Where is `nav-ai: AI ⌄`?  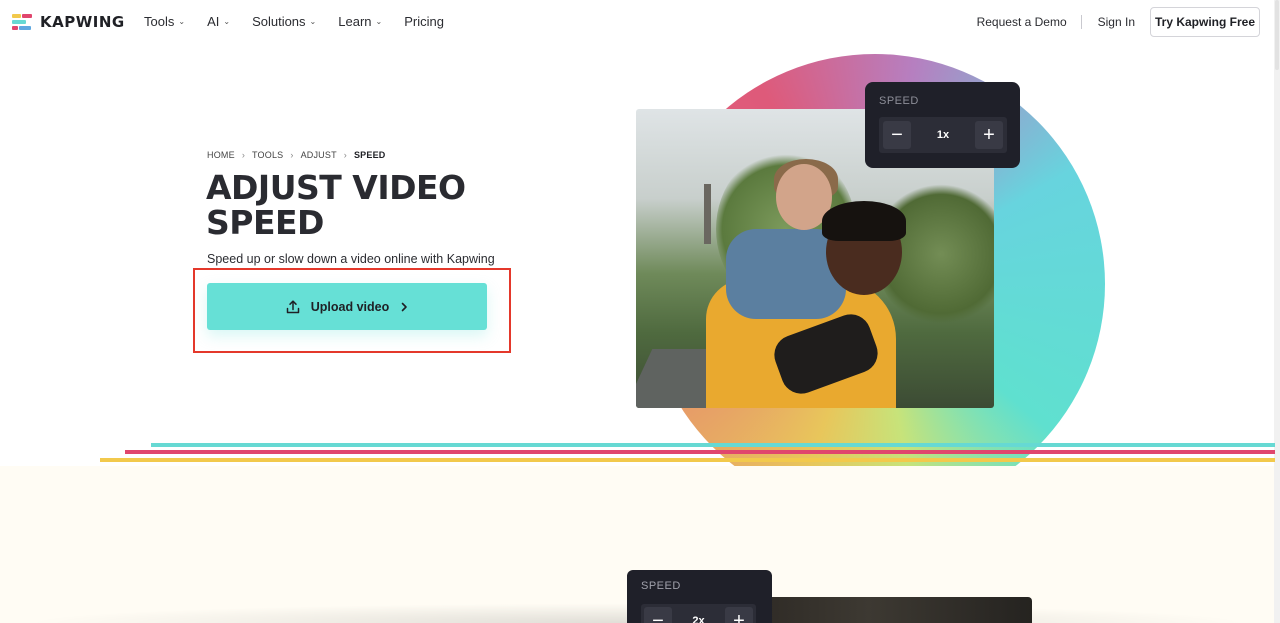 nav-ai: AI ⌄ is located at coordinates (218, 21).